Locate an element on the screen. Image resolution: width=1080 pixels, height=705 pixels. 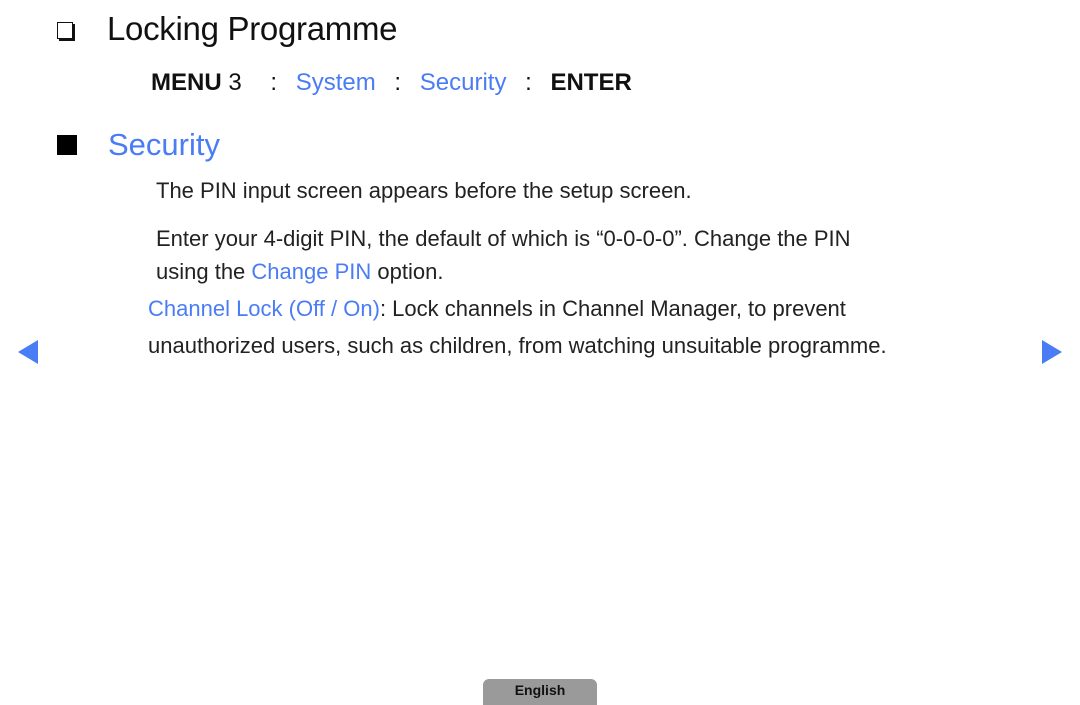
previous-page-icon is located at coordinates (28, 352).